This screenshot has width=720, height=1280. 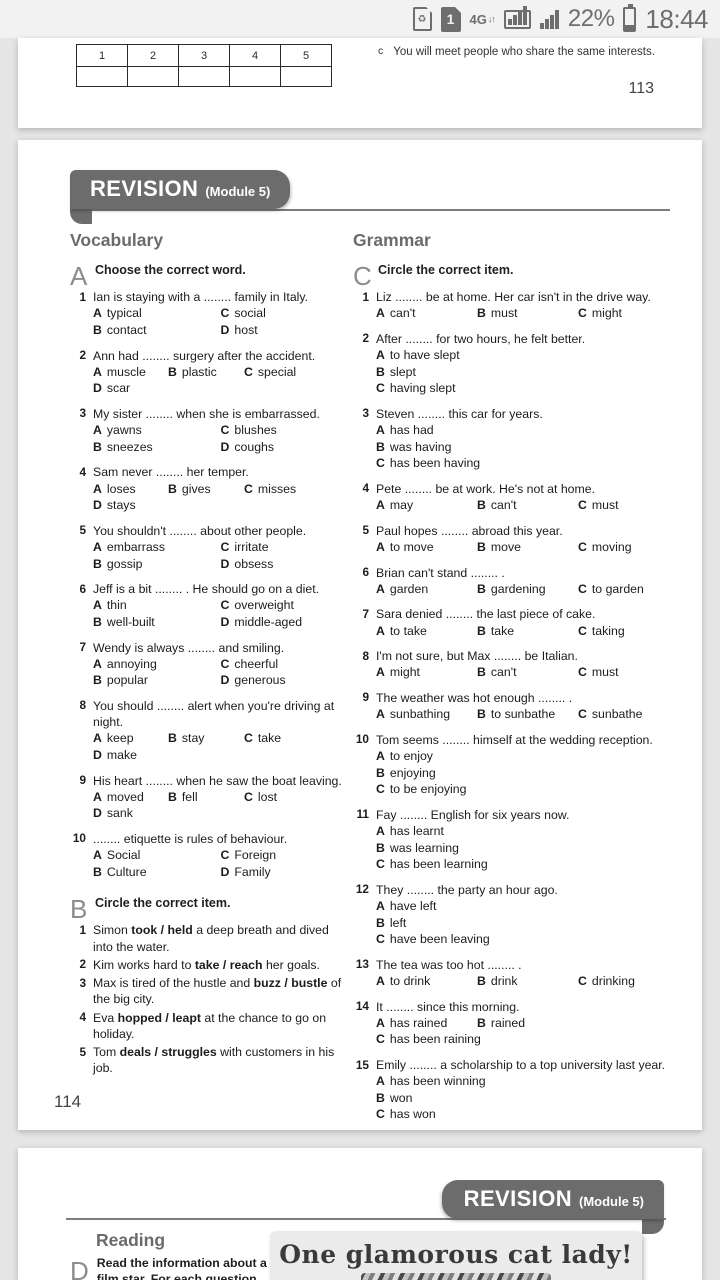 What do you see at coordinates (420, 714) in the screenshot?
I see `question-option: Asunbathing` at bounding box center [420, 714].